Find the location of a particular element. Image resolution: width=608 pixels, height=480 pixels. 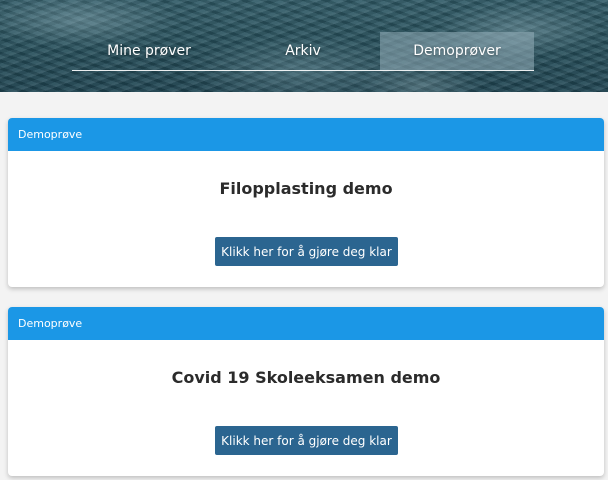

tab-mine-prover: Mine prøver is located at coordinates (149, 51).